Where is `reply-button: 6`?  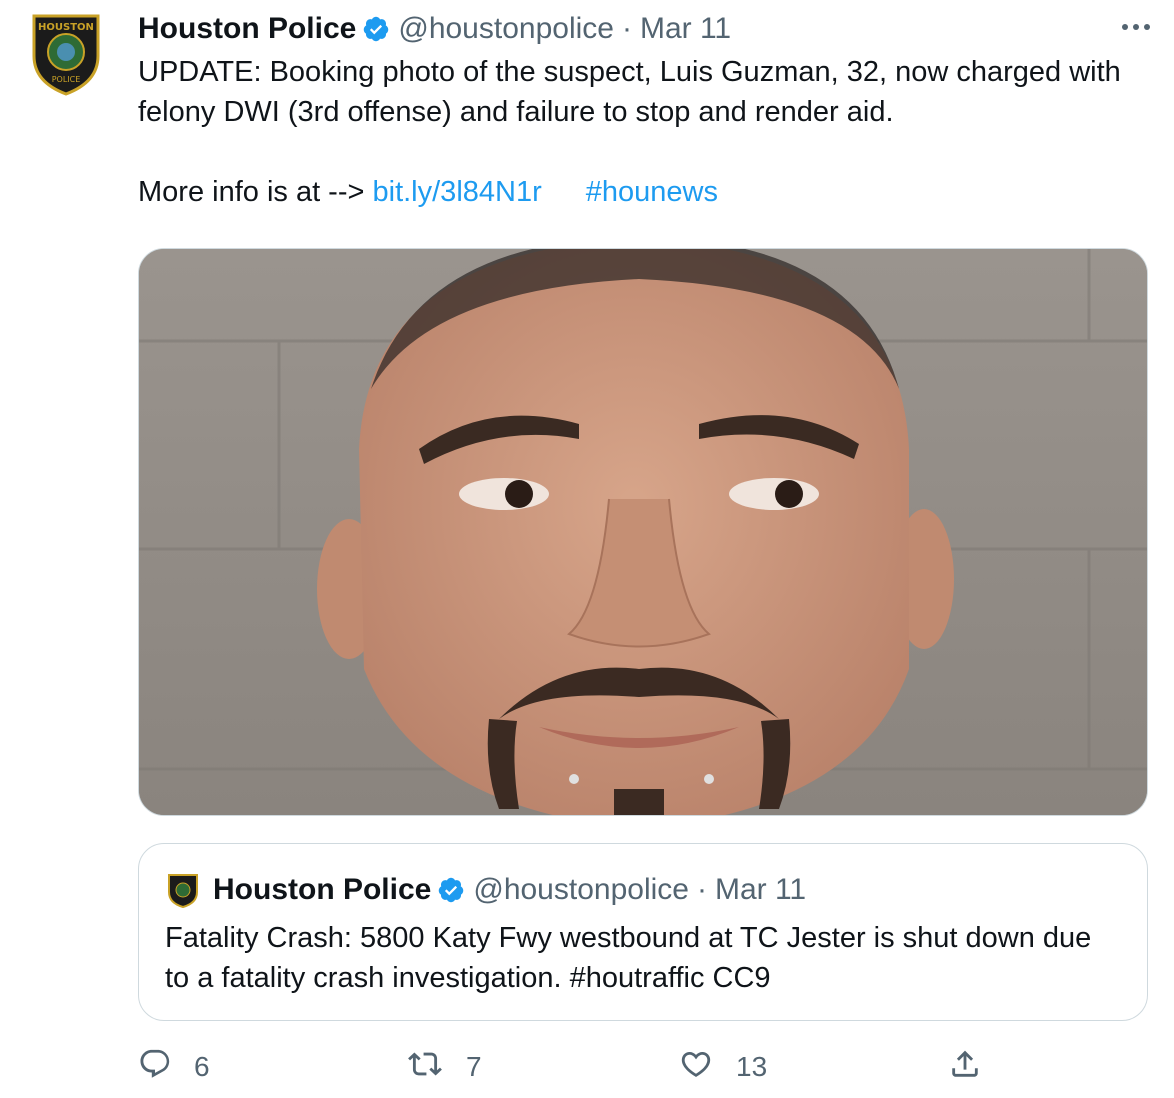 reply-button: 6 is located at coordinates (174, 1067).